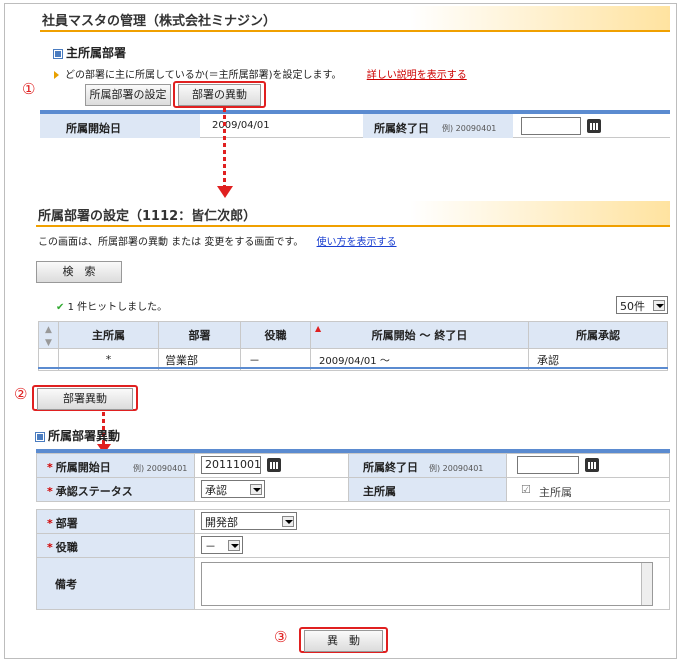 This screenshot has width=681, height=663. What do you see at coordinates (427, 465) in the screenshot?
I see `end-date-label-cell: 所属終了日 例) 20090401` at bounding box center [427, 465].